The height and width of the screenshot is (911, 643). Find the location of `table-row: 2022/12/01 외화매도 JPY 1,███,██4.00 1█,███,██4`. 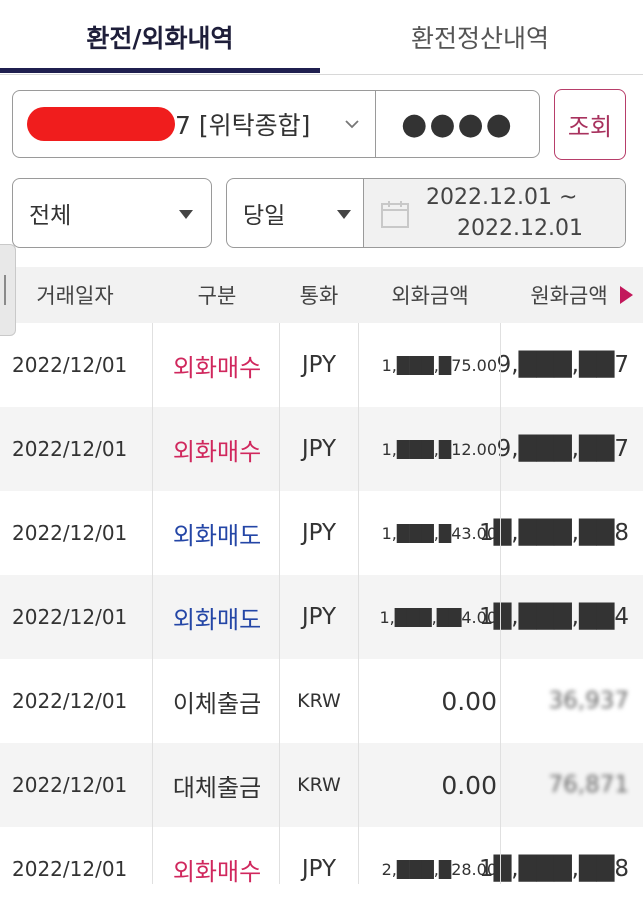

table-row: 2022/12/01 외화매도 JPY 1,███,██4.00 1█,███,██4 is located at coordinates (321, 617).